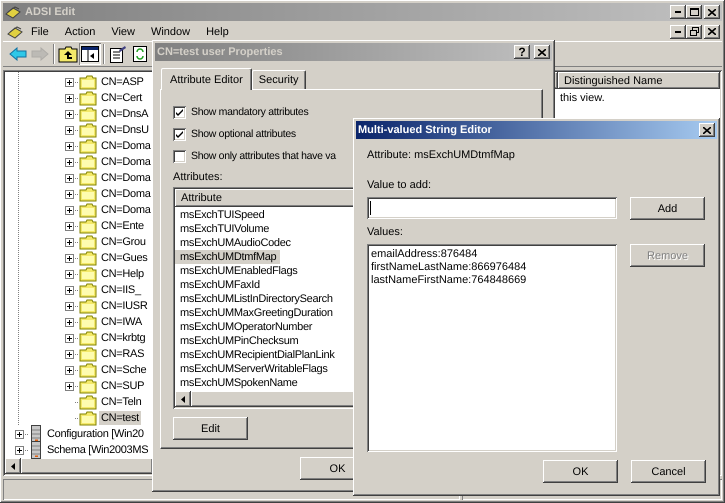  I want to click on restore-button, so click(694, 31).